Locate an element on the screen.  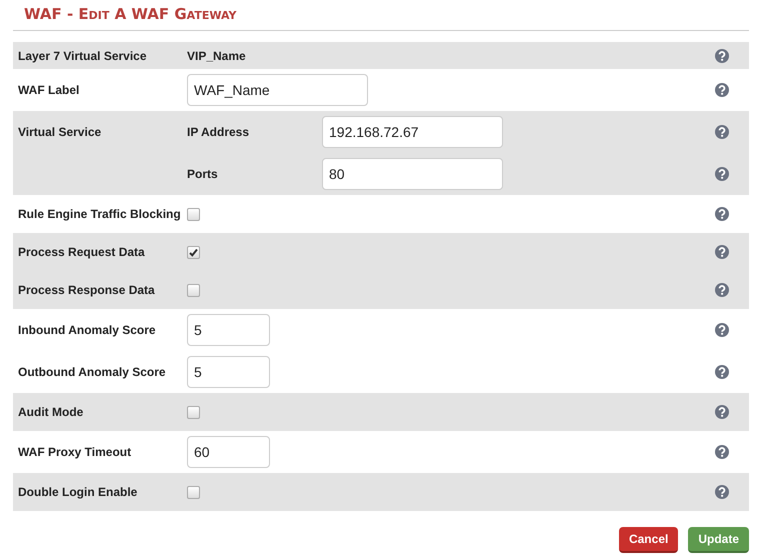
field-label: Double Login Enable is located at coordinates (78, 492).